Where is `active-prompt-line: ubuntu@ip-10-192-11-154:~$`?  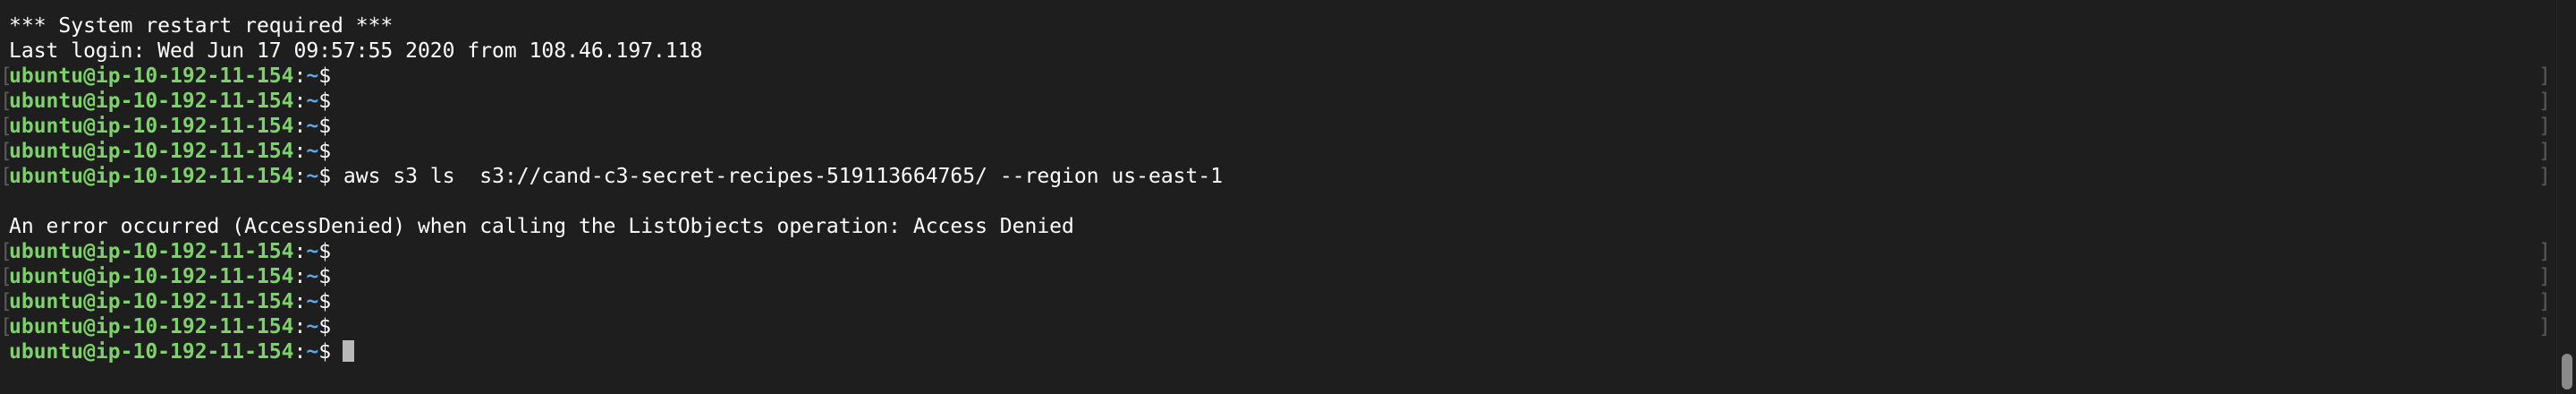 active-prompt-line: ubuntu@ip-10-192-11-154:~$ is located at coordinates (1288, 352).